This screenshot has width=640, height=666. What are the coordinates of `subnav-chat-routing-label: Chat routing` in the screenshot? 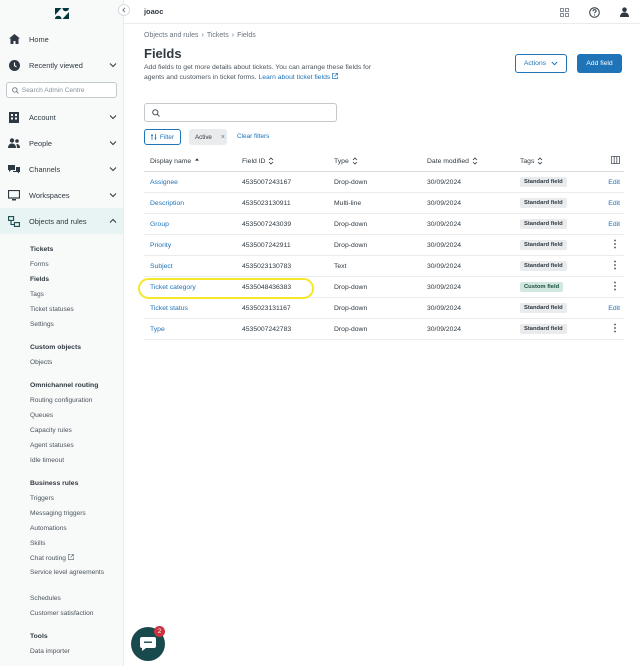 It's located at (48, 558).